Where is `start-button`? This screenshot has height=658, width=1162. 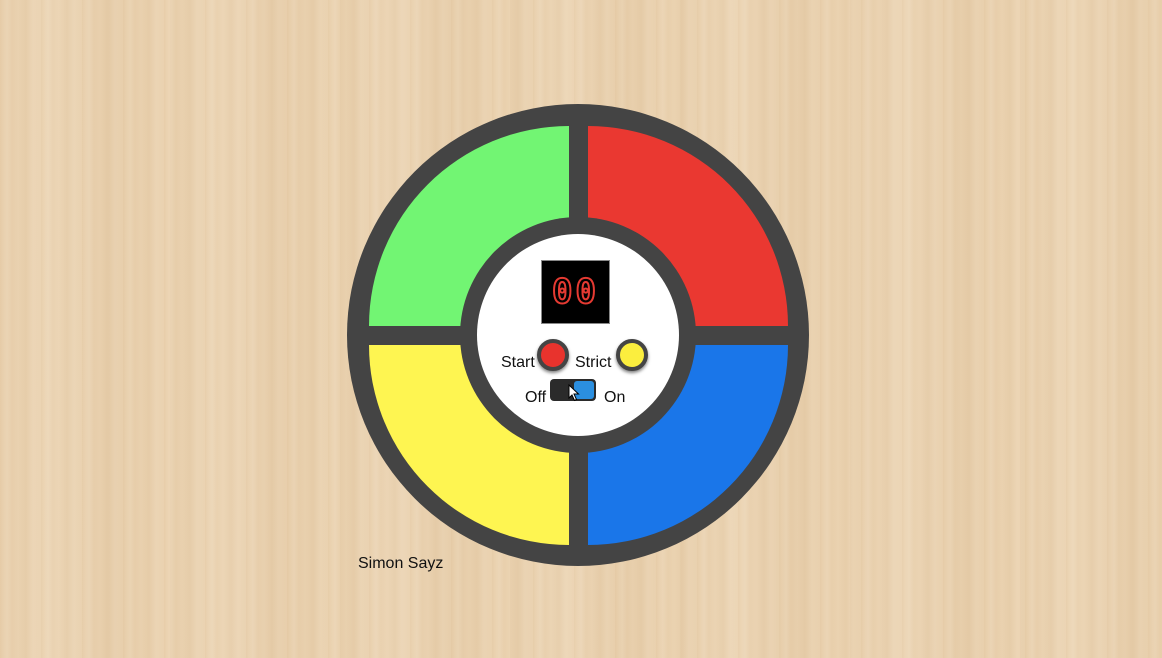
start-button is located at coordinates (553, 355).